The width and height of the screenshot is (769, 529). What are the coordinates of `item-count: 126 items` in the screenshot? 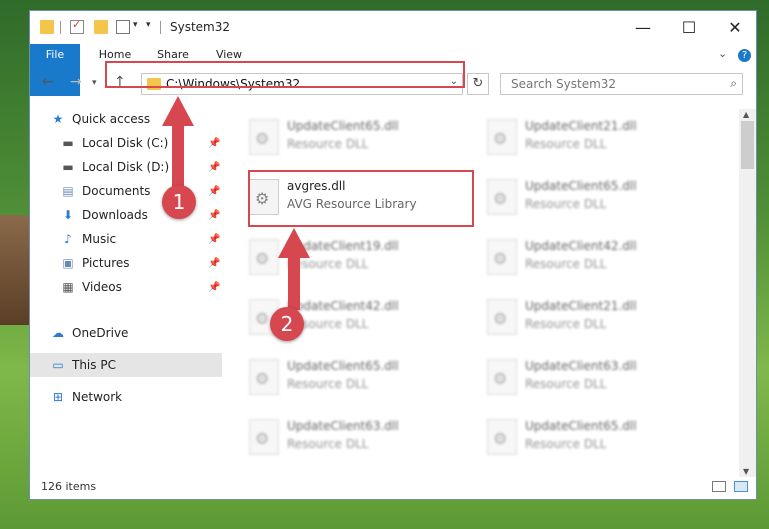 It's located at (69, 486).